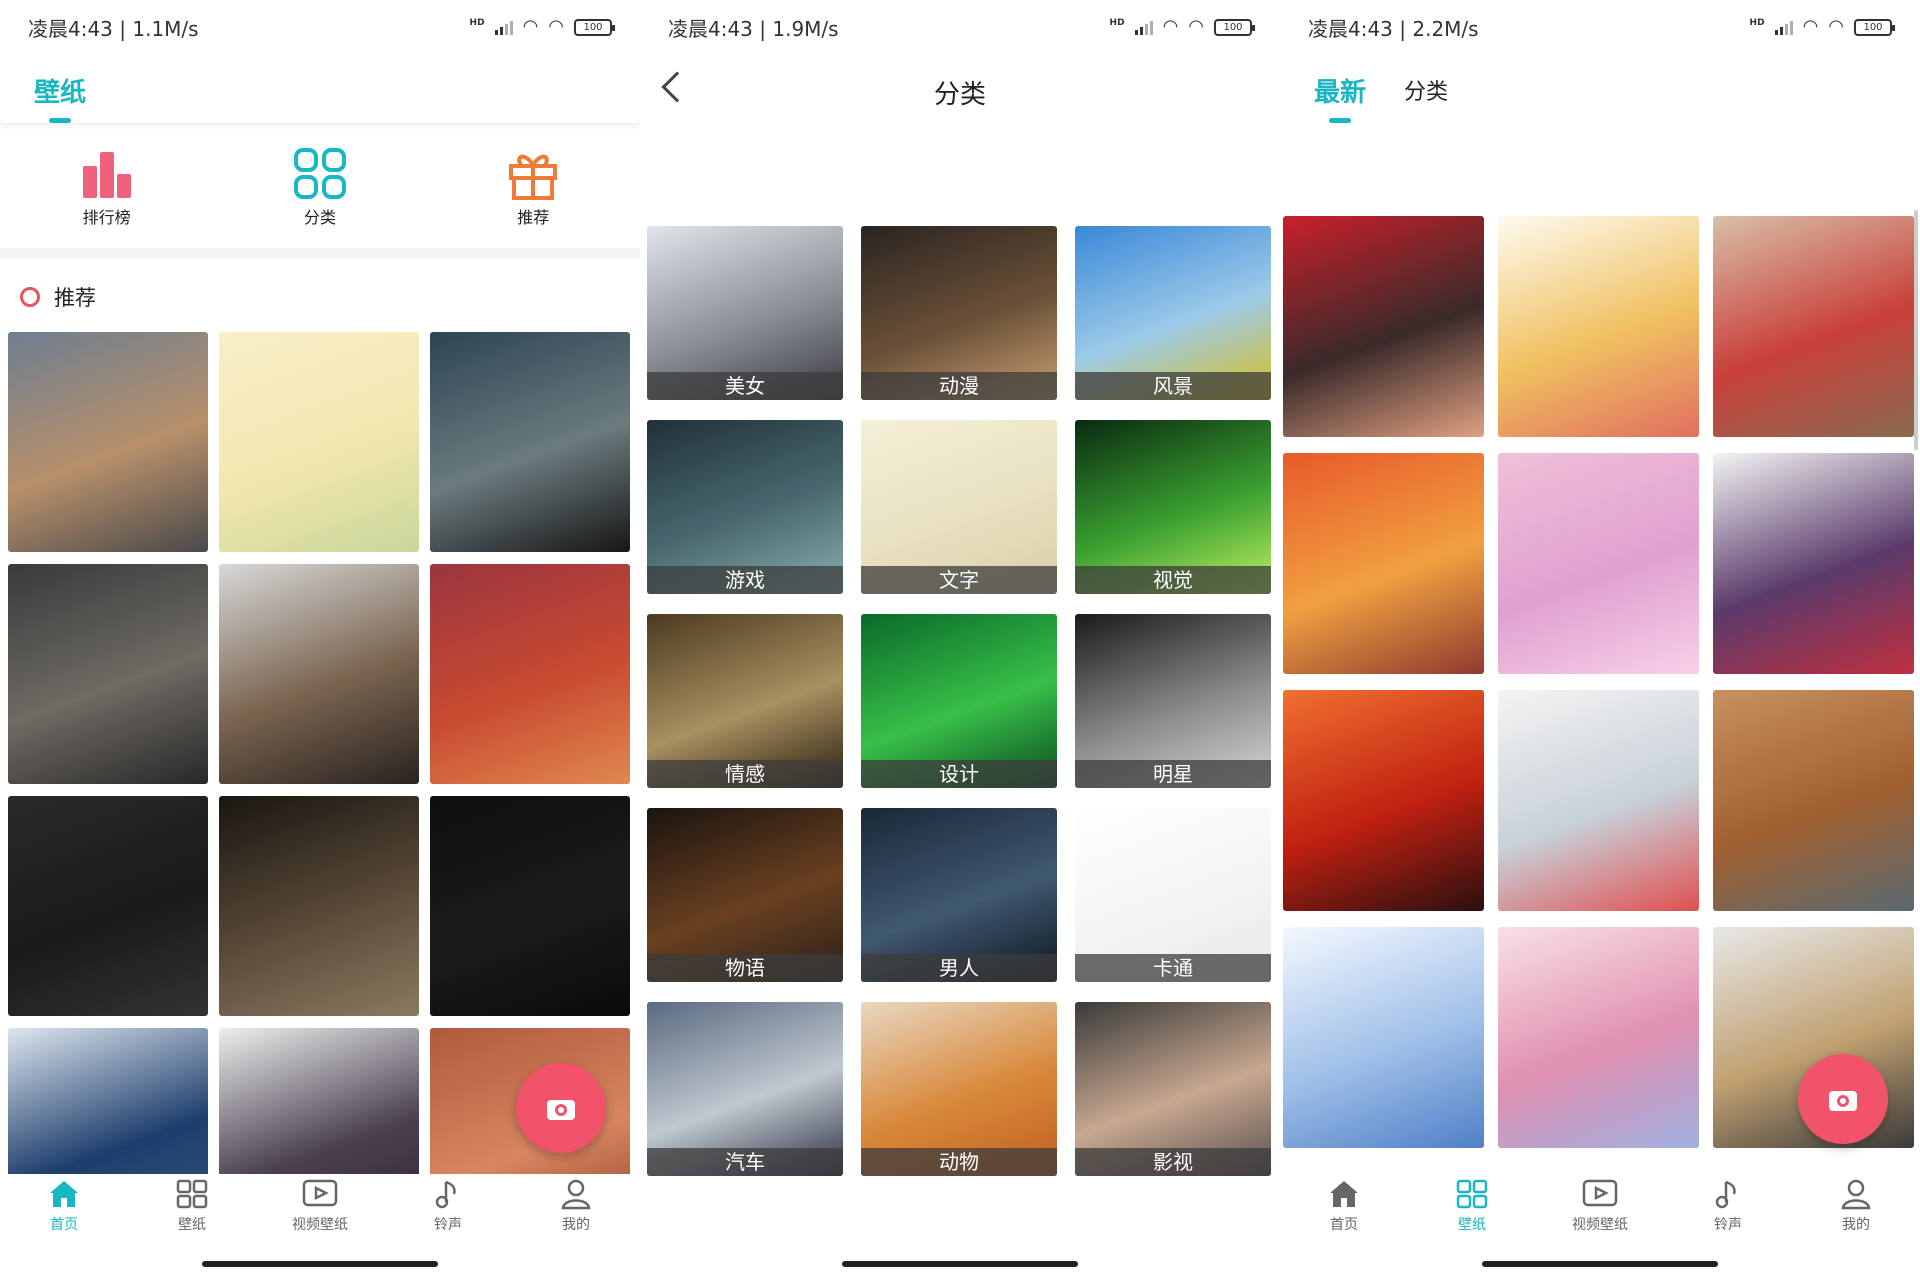 The image size is (1920, 1279). I want to click on hotspot-icon: ◠, so click(1196, 26).